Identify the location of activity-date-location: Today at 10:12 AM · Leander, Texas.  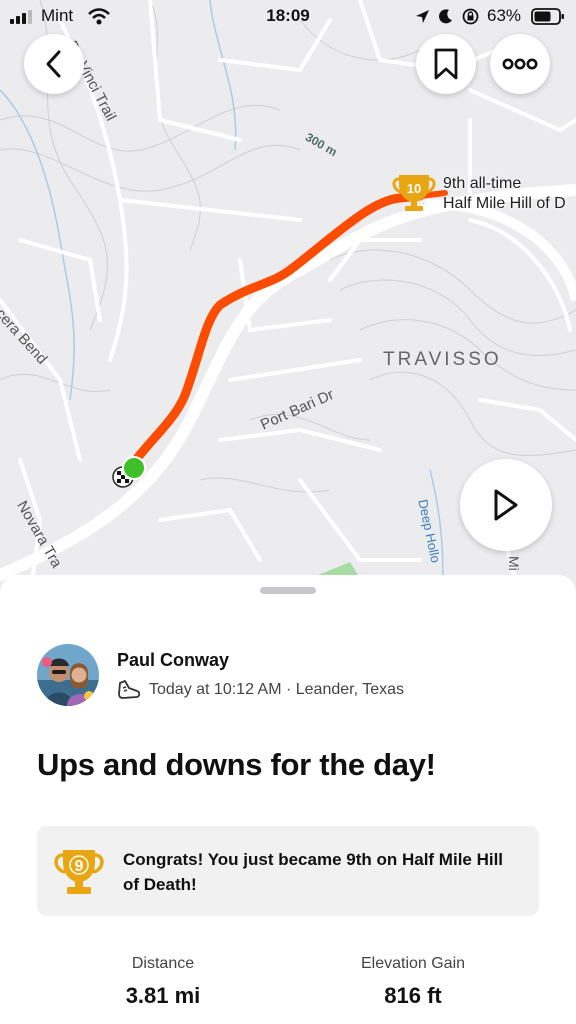
(276, 689).